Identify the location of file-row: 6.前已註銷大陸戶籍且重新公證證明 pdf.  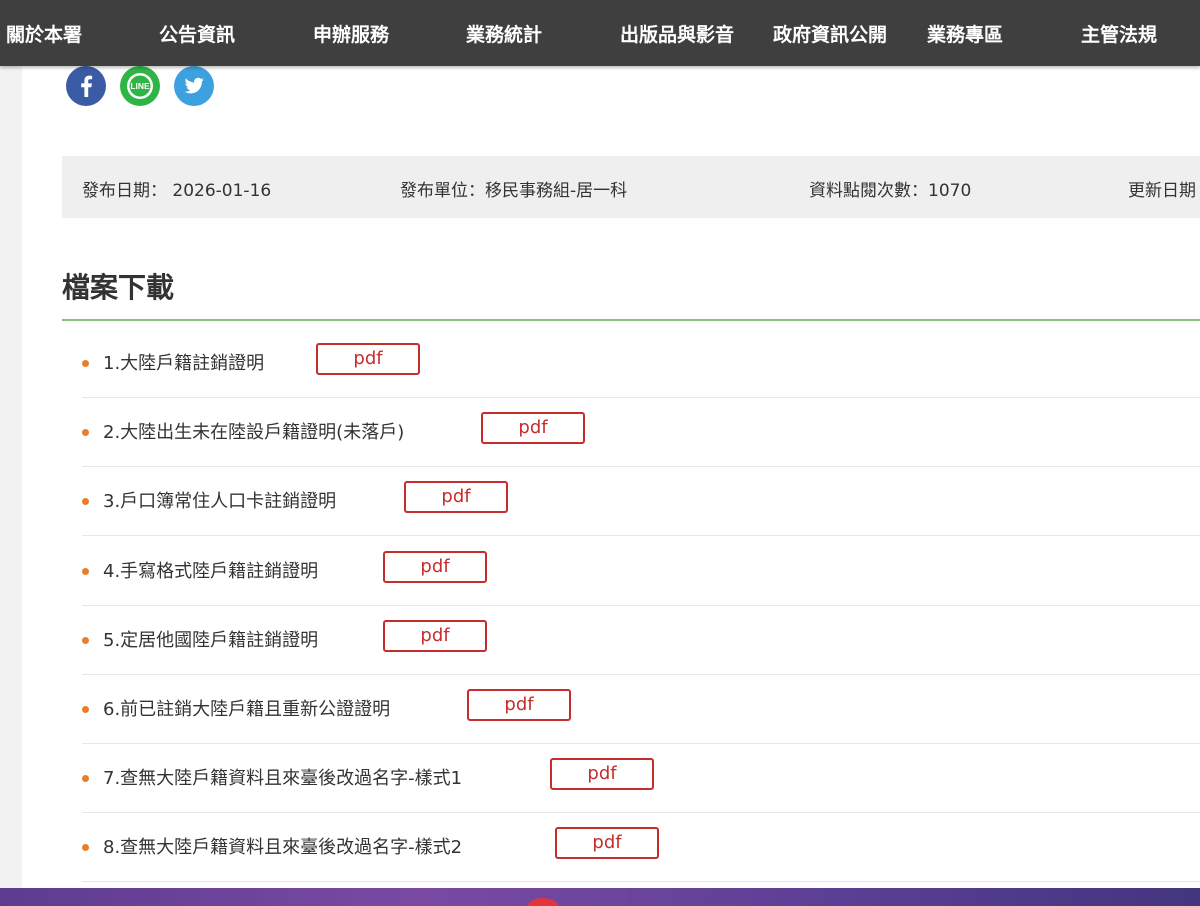
(641, 709).